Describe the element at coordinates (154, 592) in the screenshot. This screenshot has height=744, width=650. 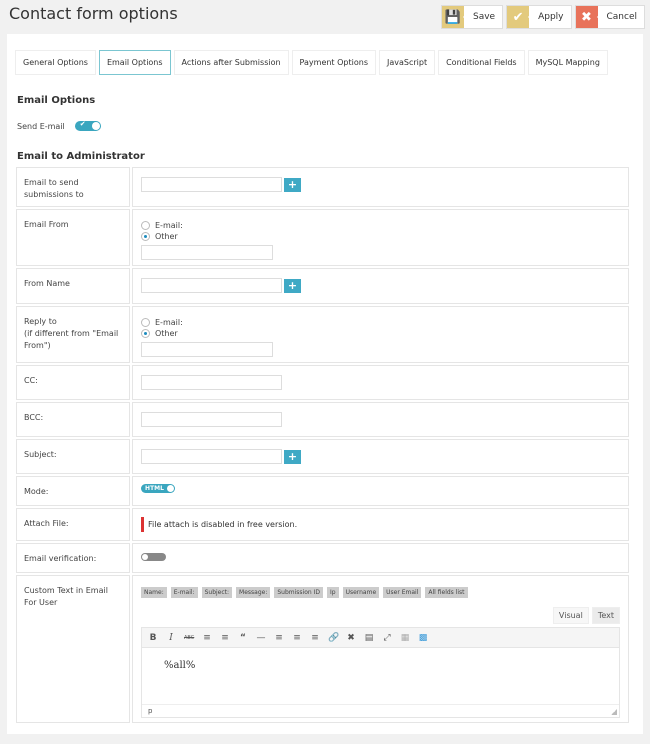
I see `tag-name: Name:` at that location.